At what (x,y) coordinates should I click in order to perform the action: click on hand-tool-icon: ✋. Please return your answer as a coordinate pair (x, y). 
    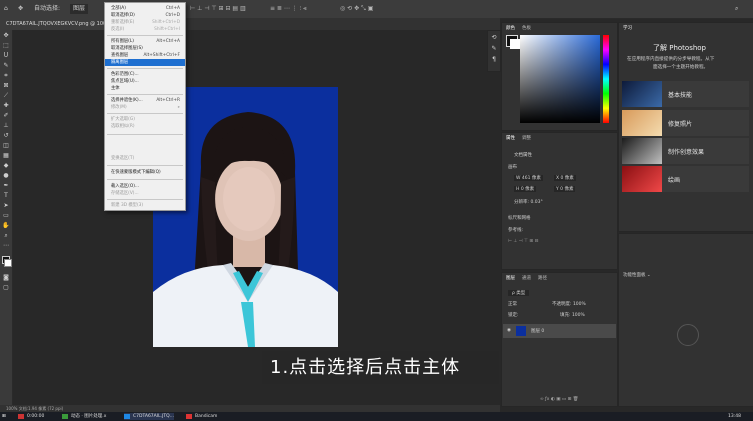
    Looking at the image, I should click on (6, 225).